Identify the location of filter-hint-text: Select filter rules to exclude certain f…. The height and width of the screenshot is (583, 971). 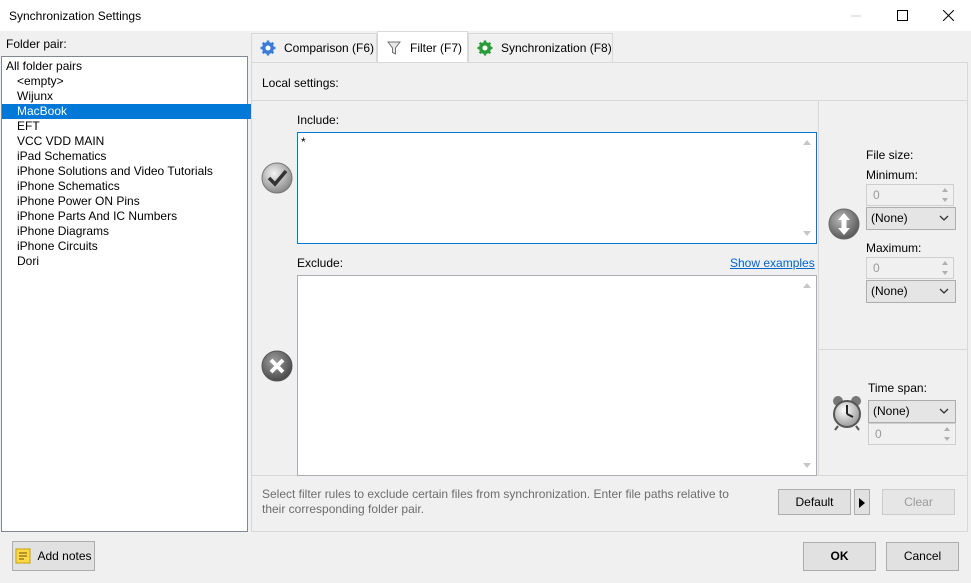
(495, 501).